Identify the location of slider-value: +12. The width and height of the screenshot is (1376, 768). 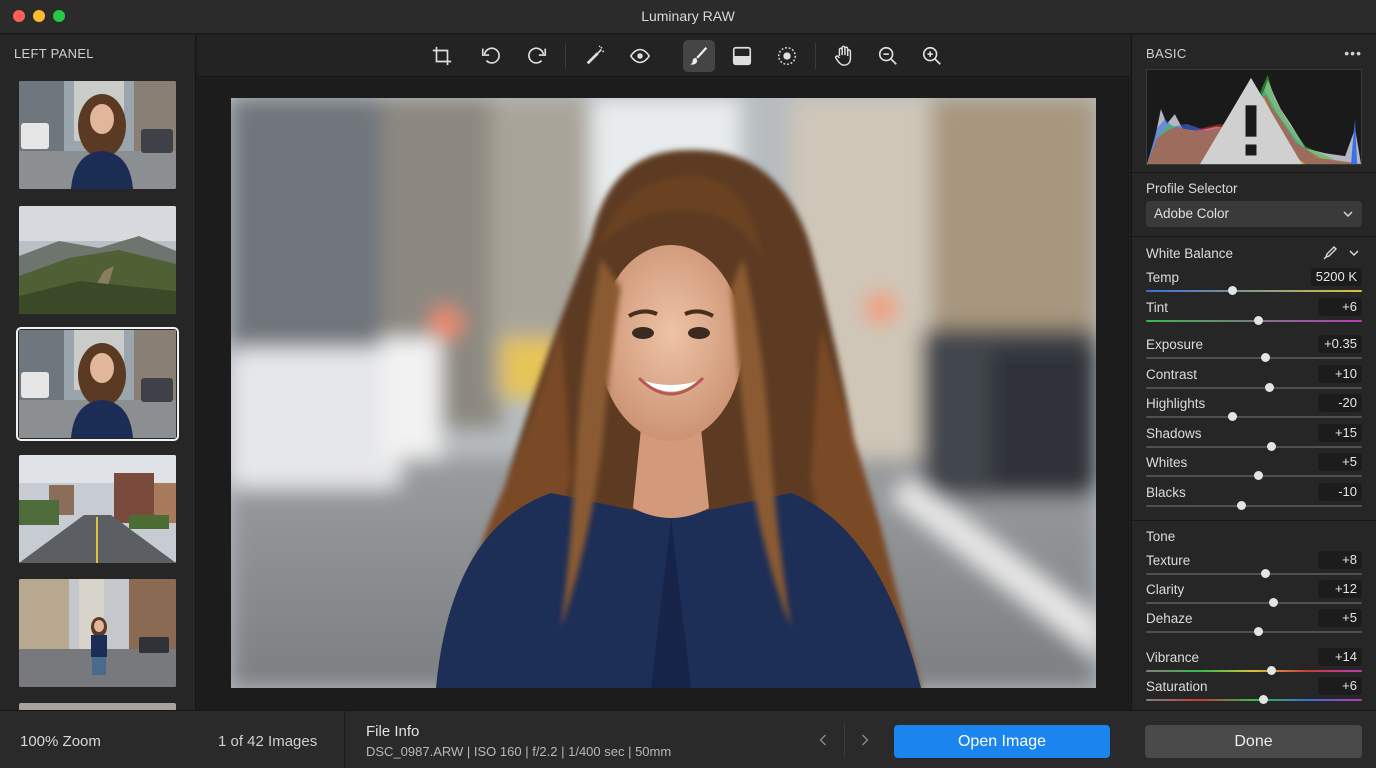
(1340, 589).